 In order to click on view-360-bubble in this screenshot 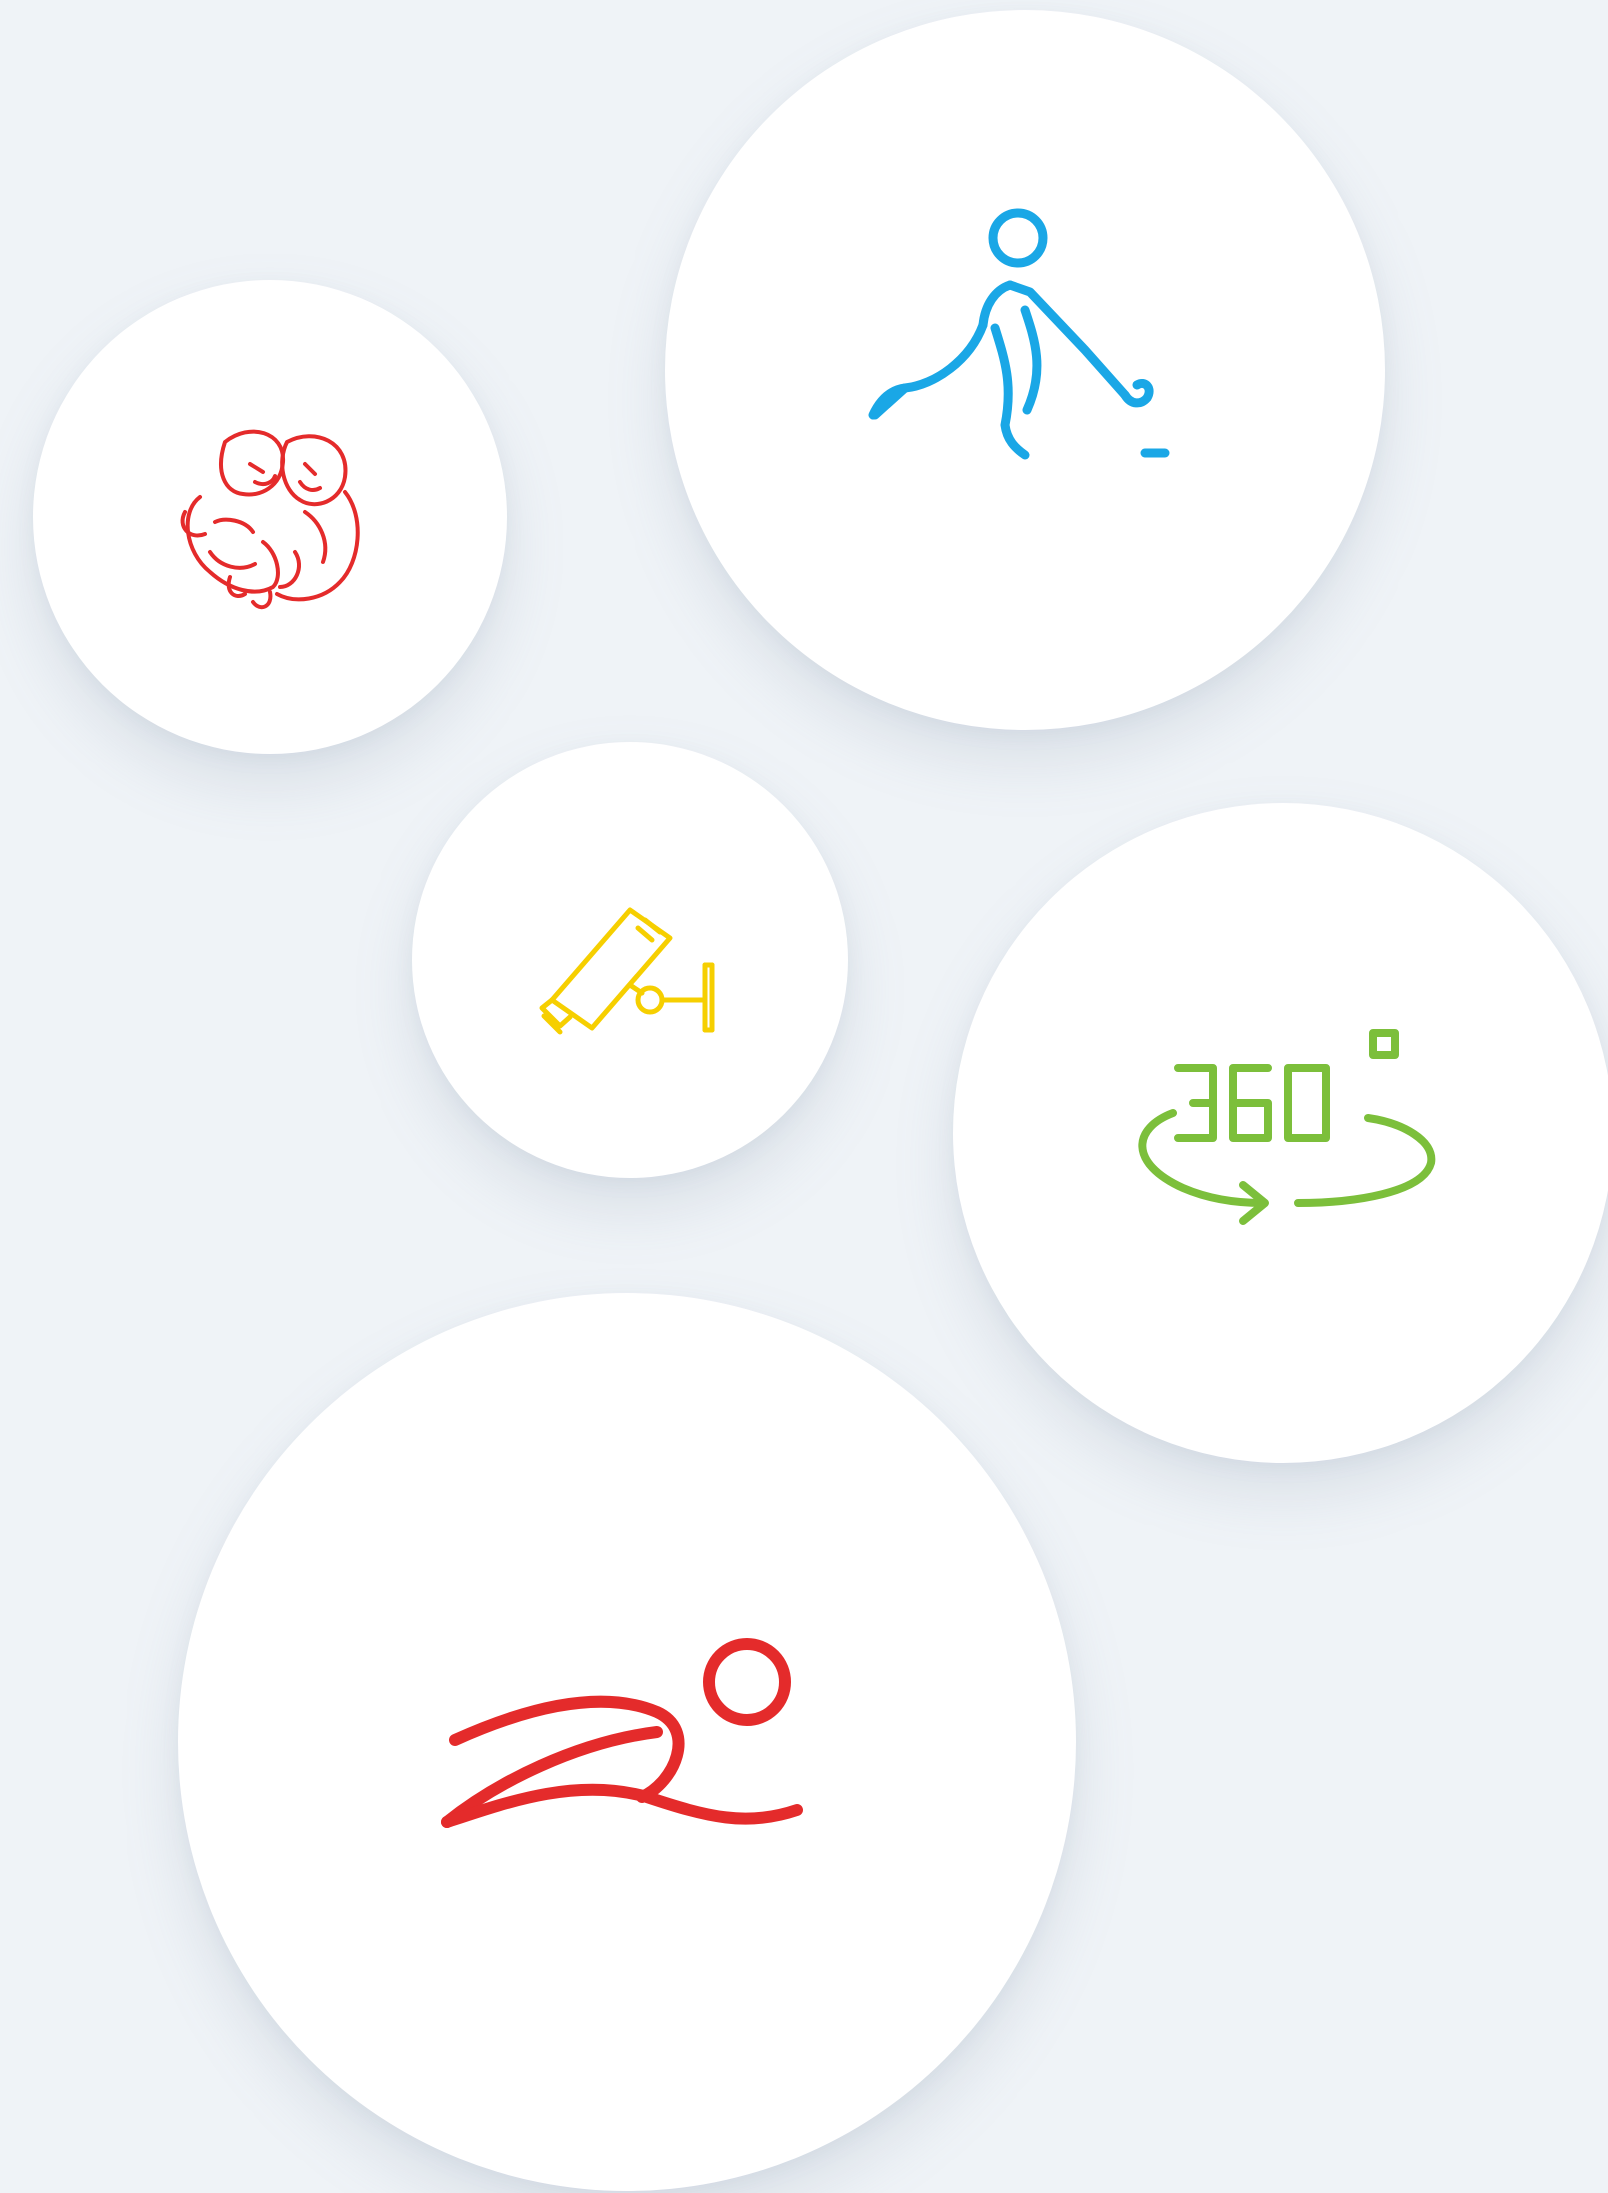, I will do `click(1280, 1133)`.